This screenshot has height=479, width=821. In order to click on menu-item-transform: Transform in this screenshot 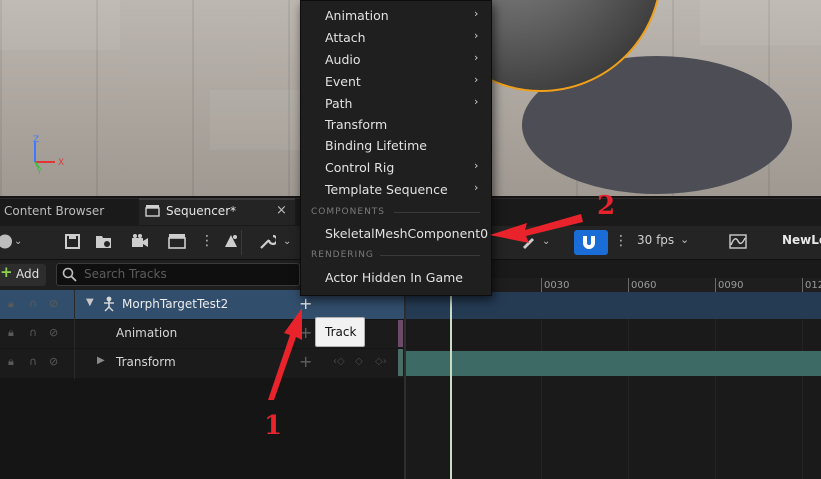, I will do `click(356, 124)`.